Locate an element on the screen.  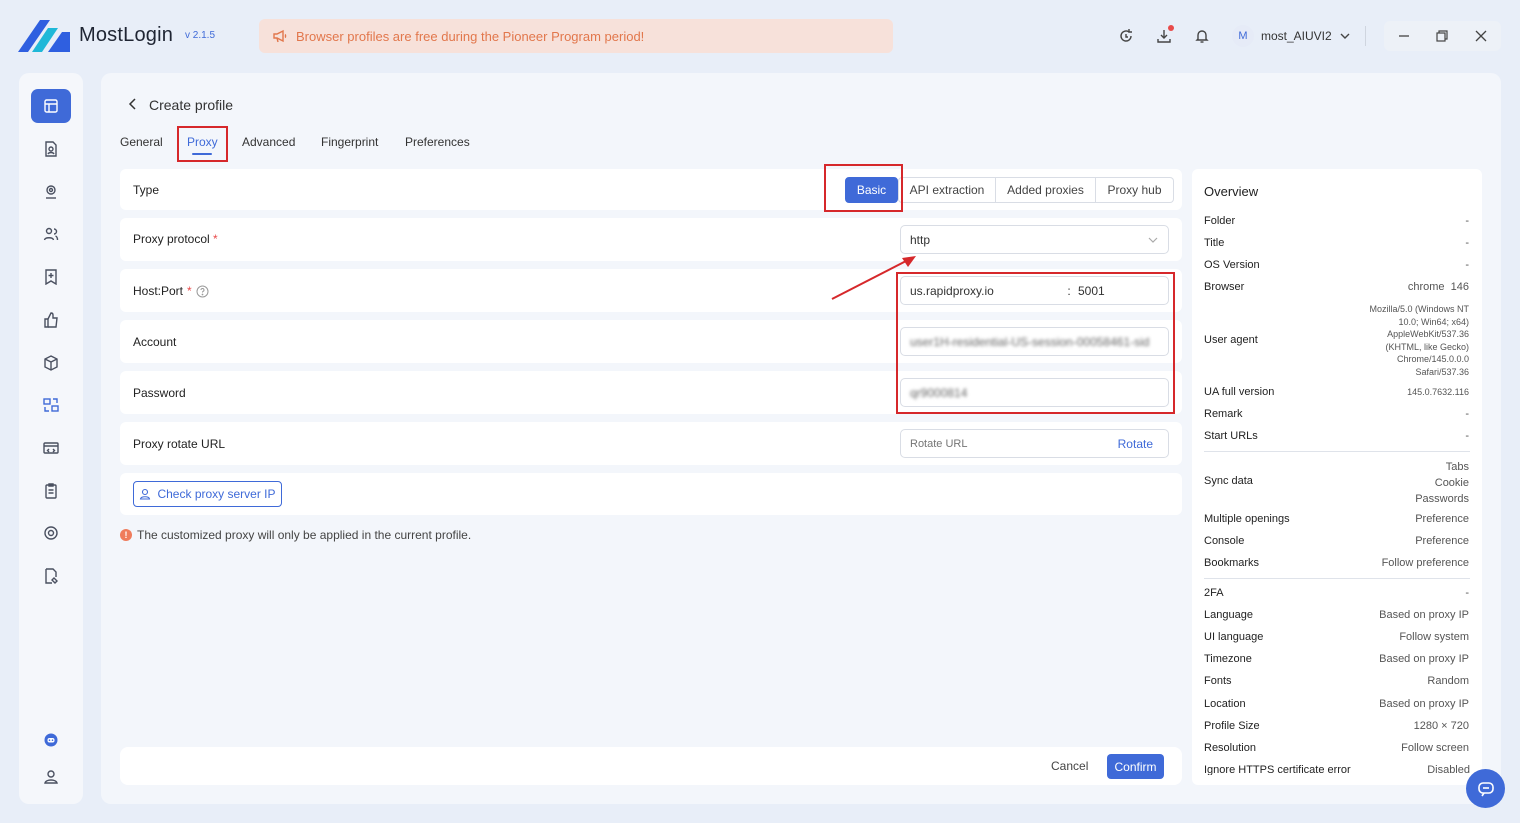
account-label: Account is located at coordinates (155, 342).